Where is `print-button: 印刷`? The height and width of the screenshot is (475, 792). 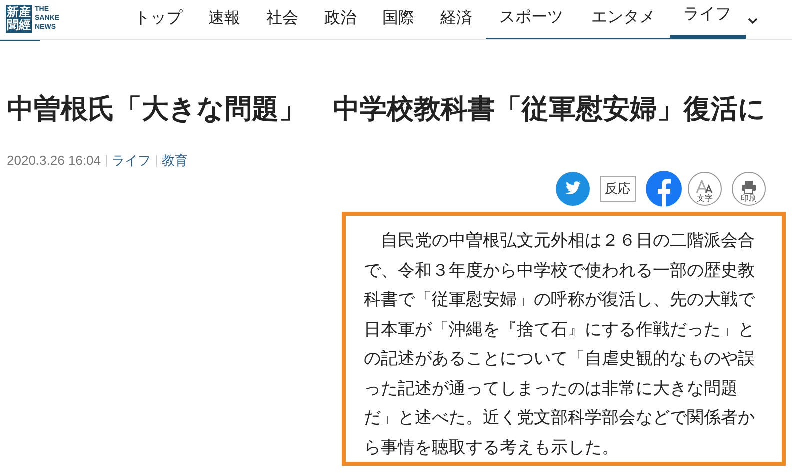
print-button: 印刷 is located at coordinates (749, 189).